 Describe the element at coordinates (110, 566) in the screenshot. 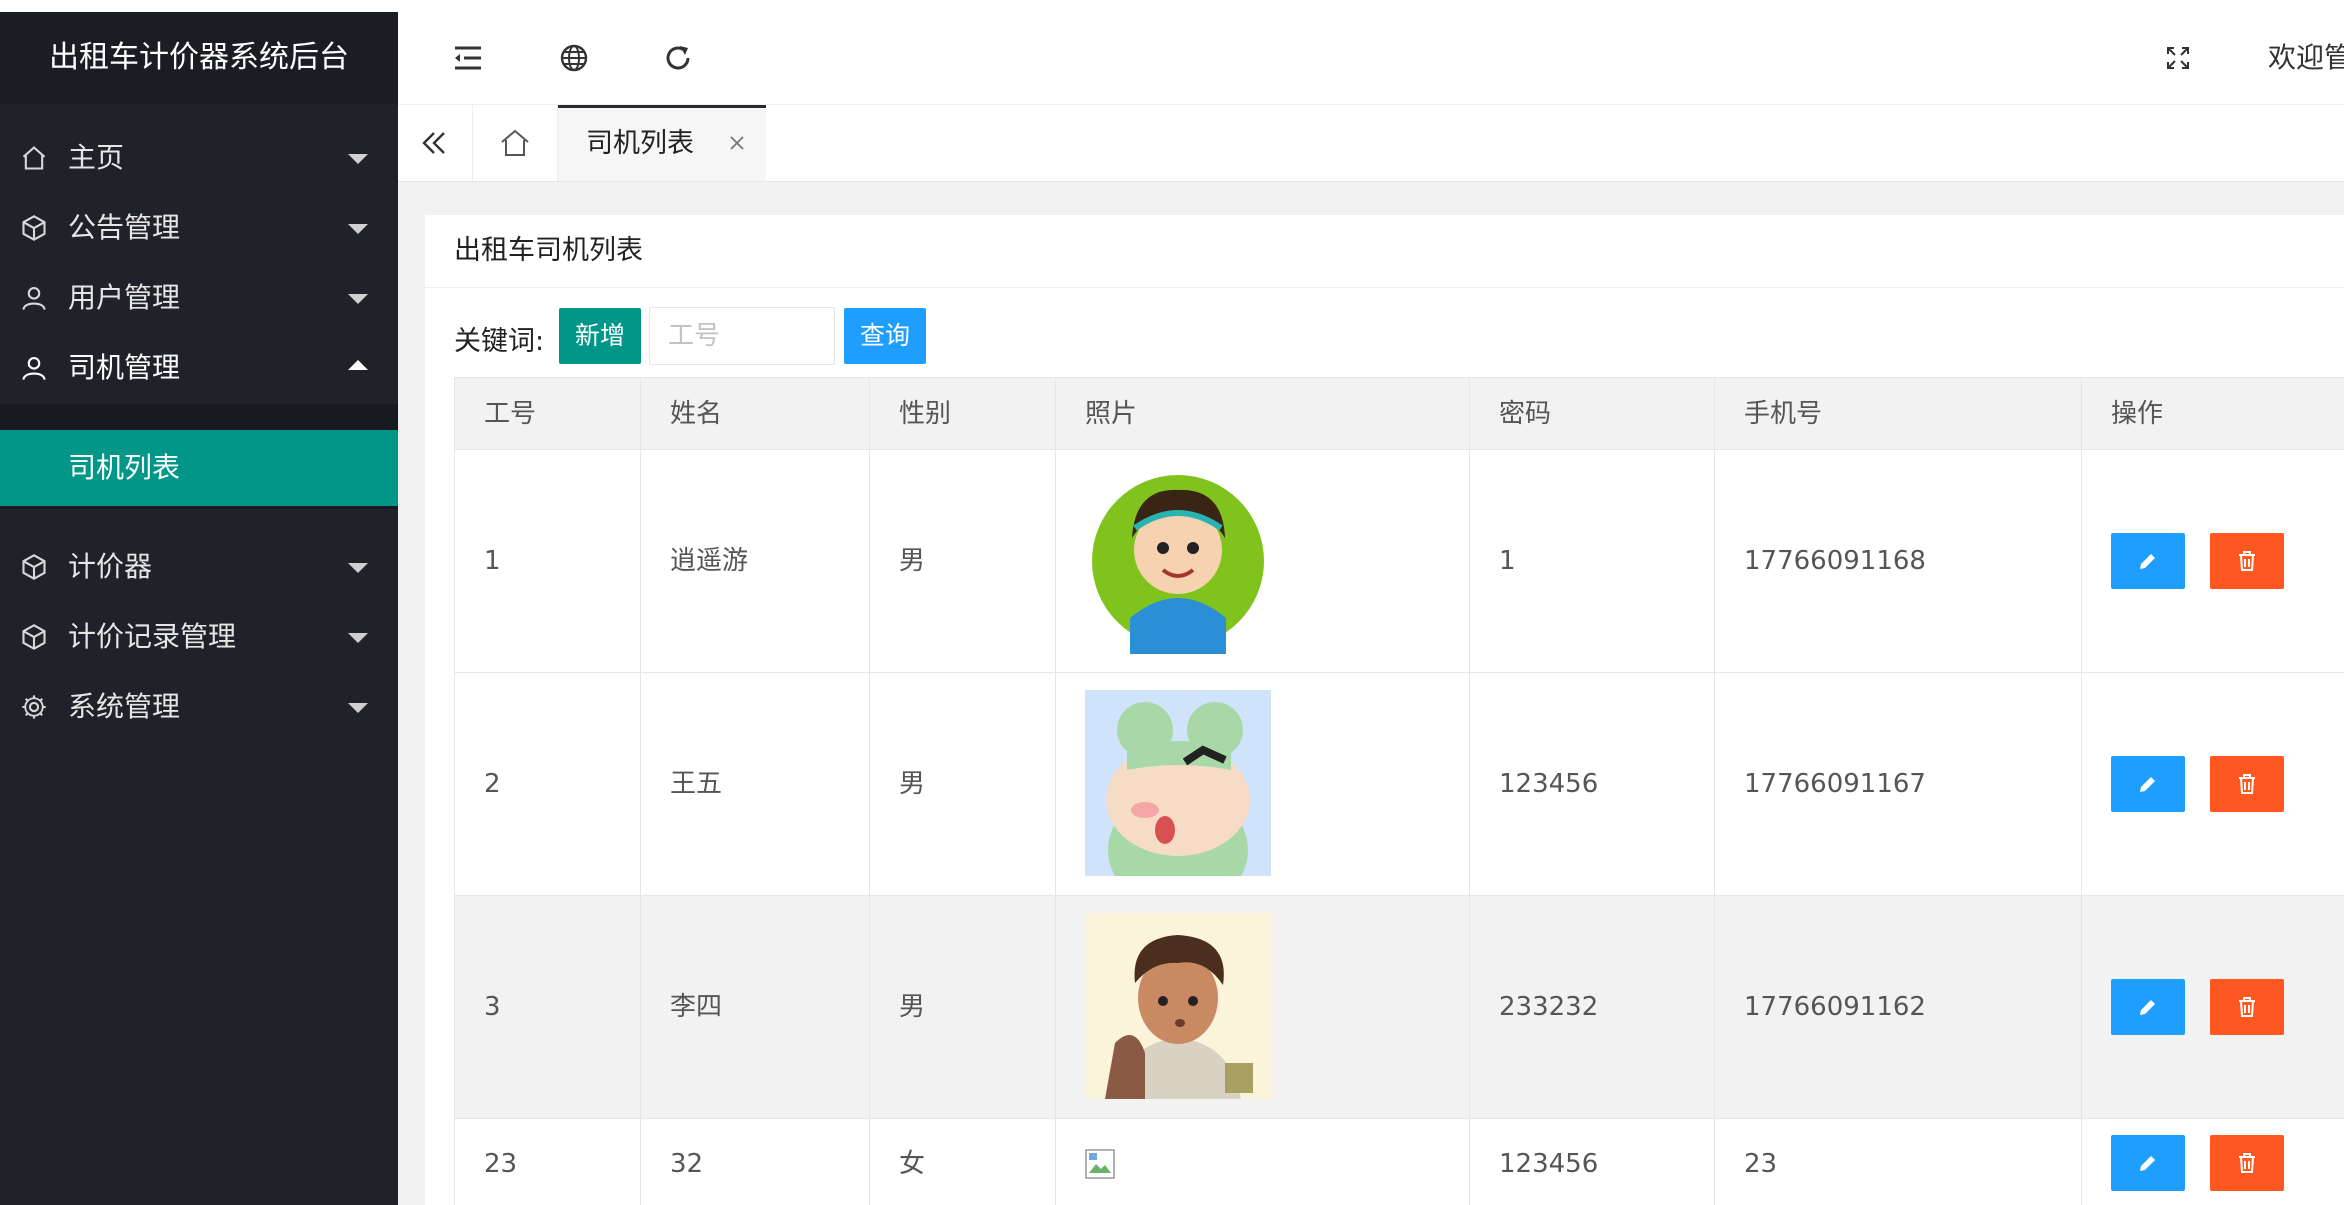

I see `sidebar-item-label: 计价器` at that location.